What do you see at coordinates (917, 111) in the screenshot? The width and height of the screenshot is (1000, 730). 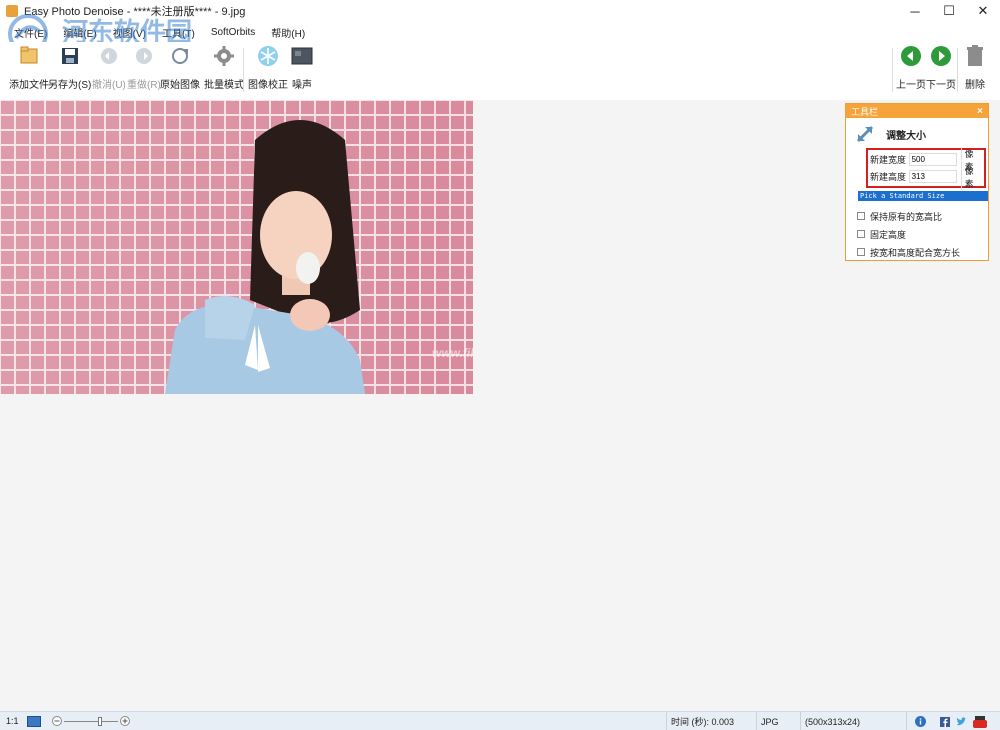 I see `tool-panel-header: 工具栏 ×` at bounding box center [917, 111].